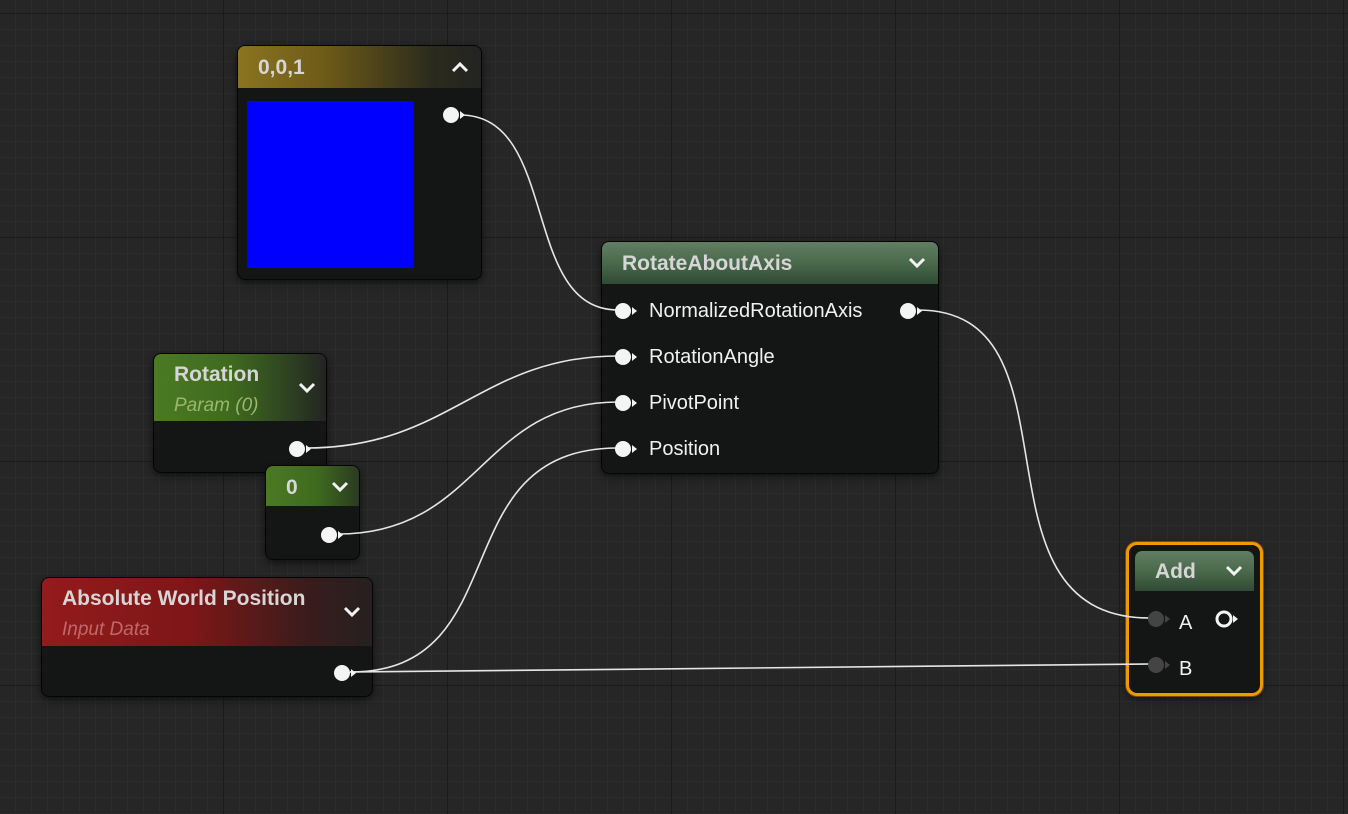  I want to click on input-label-b: B, so click(1186, 669).